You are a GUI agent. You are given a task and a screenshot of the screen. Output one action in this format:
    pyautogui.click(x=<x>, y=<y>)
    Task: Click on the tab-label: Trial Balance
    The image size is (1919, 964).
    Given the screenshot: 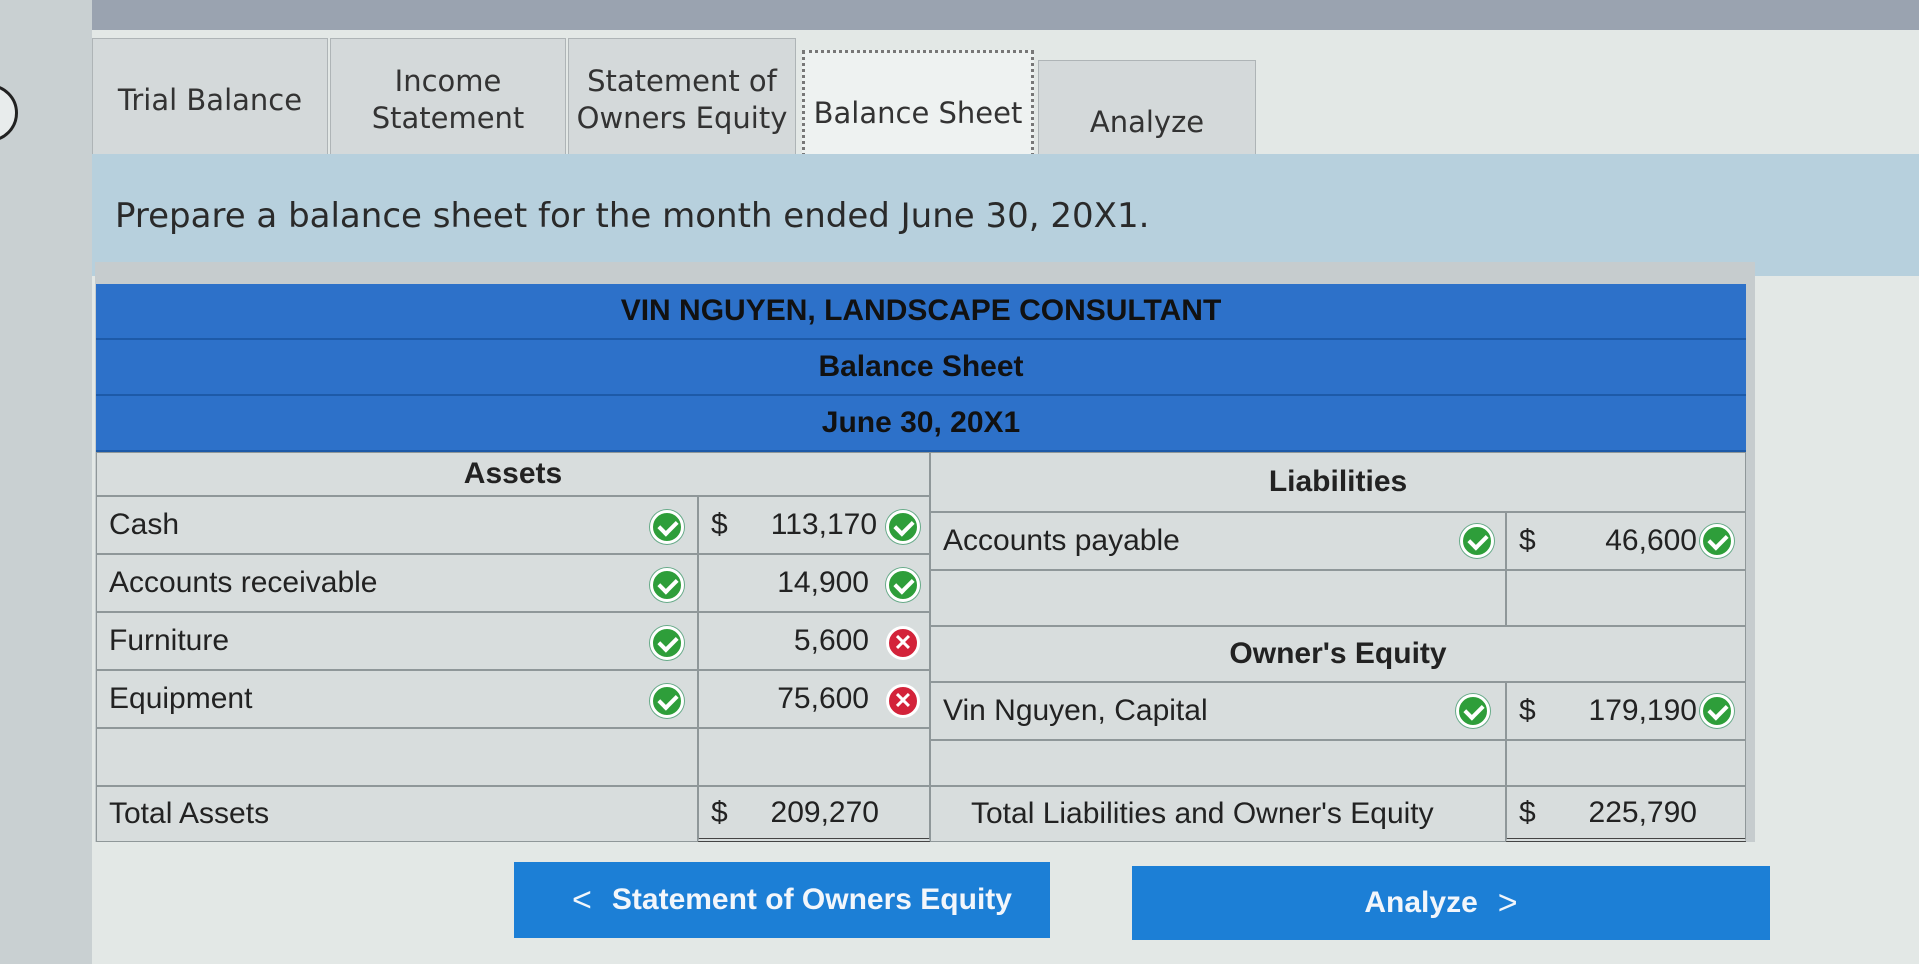 What is the action you would take?
    pyautogui.click(x=210, y=99)
    